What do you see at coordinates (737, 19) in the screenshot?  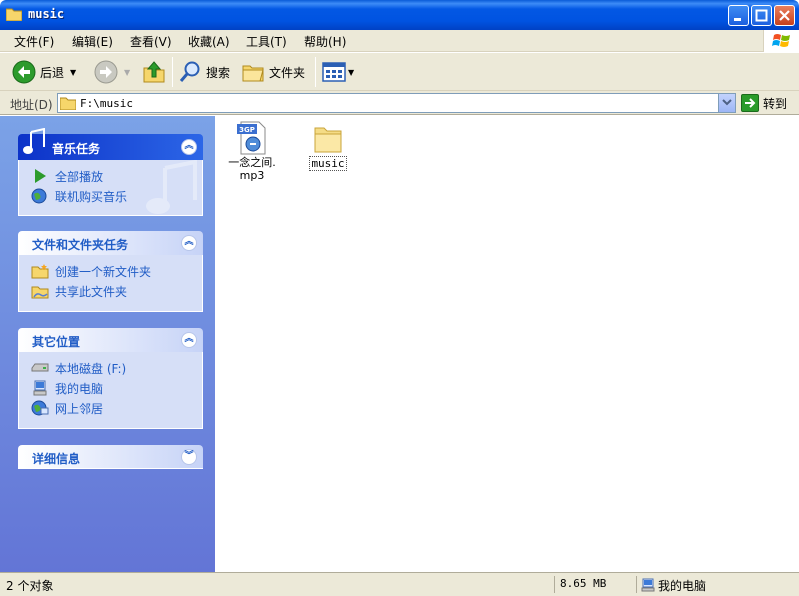 I see `minimize-icon` at bounding box center [737, 19].